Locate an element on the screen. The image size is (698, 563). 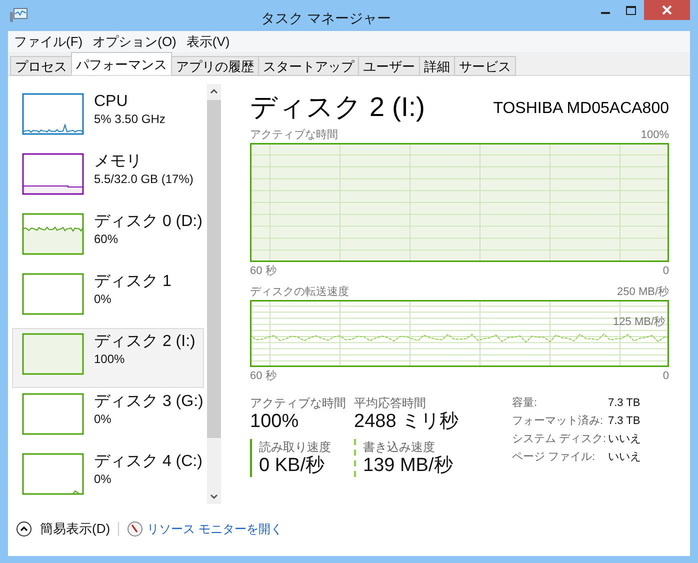
gauge-icon is located at coordinates (135, 529).